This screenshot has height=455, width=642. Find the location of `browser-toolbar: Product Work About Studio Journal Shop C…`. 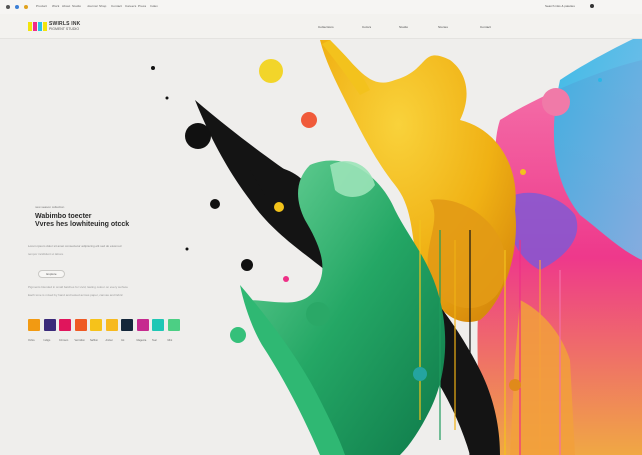

browser-toolbar: Product Work About Studio Journal Shop C… is located at coordinates (321, 7).